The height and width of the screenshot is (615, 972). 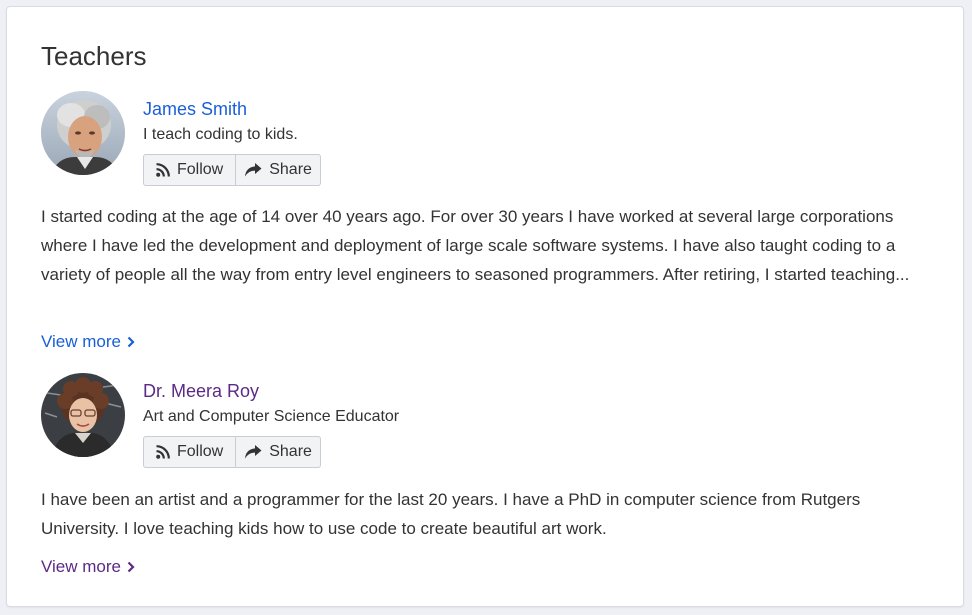 What do you see at coordinates (195, 109) in the screenshot?
I see `teacher-name-link: James Smith` at bounding box center [195, 109].